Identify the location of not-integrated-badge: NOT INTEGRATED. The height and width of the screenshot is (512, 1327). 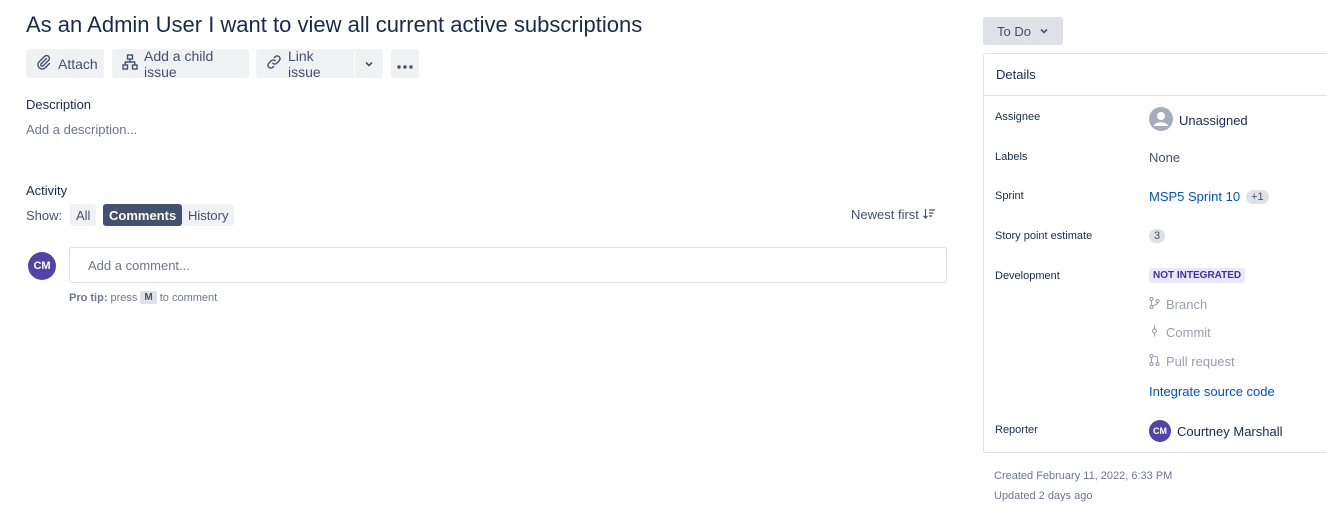
(1197, 275).